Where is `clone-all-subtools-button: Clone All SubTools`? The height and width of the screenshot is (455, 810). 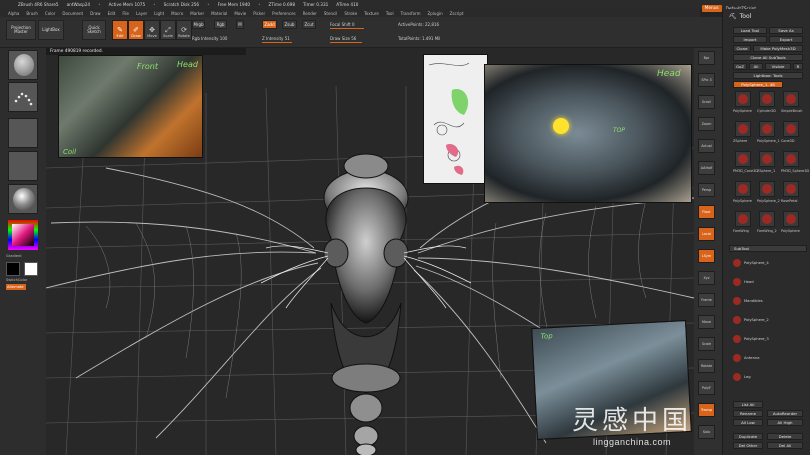
clone-all-subtools-button: Clone All SubTools is located at coordinates (768, 57).